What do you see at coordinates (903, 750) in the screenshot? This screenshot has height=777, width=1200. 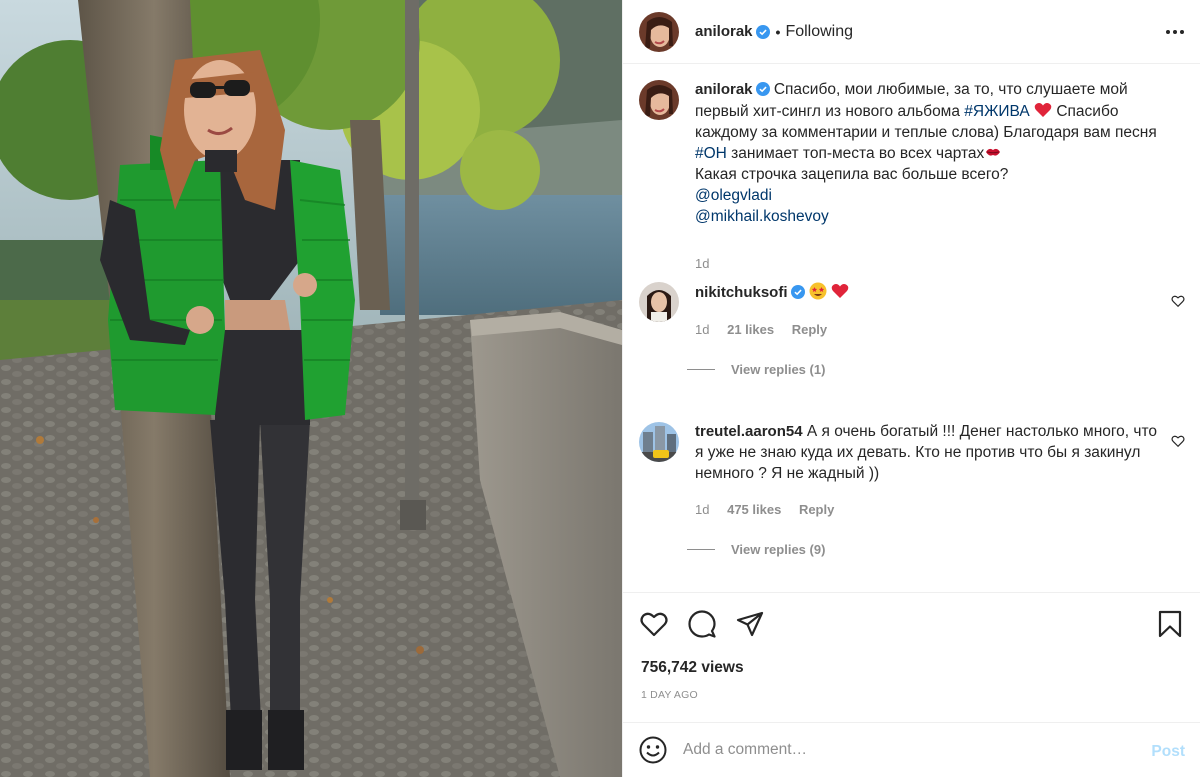 I see `comment-input` at bounding box center [903, 750].